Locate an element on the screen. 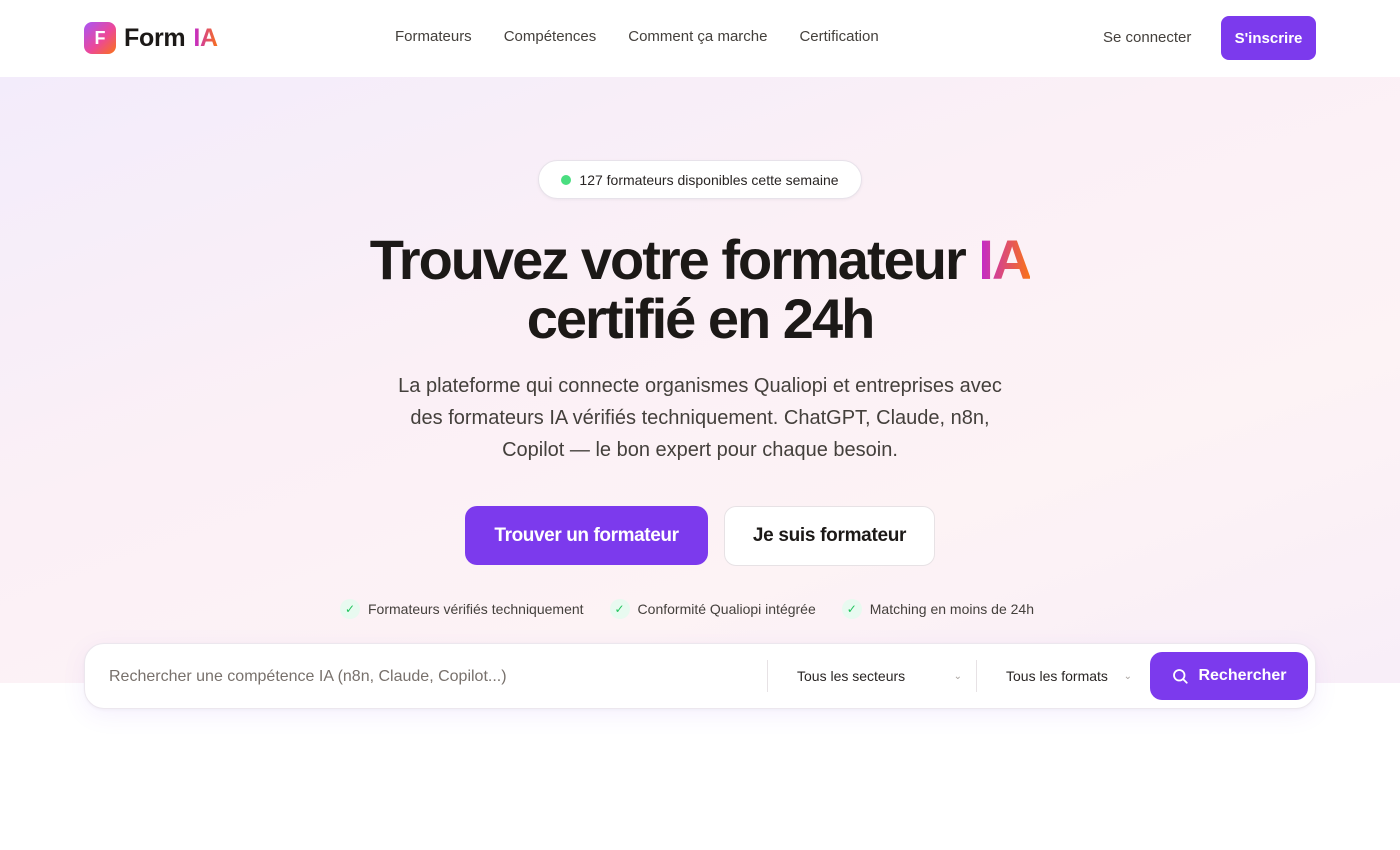 The height and width of the screenshot is (850, 1400). feature-label: Matching en moins de 24h is located at coordinates (951, 609).